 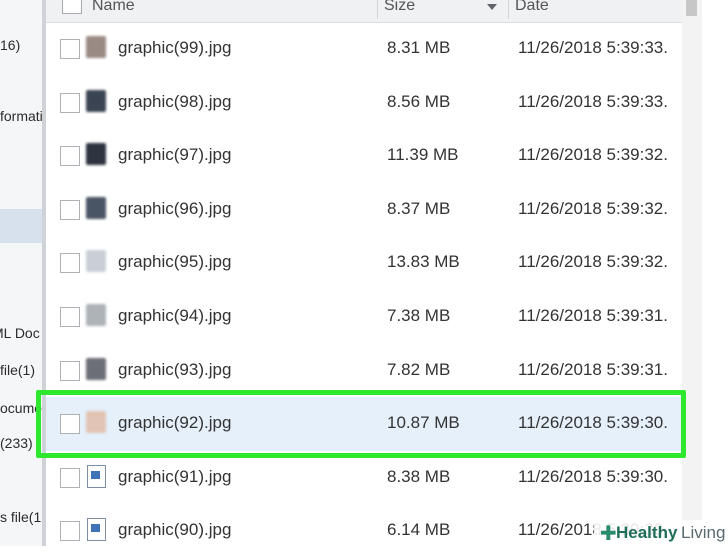 I want to click on sort-descending-icon, so click(x=492, y=7).